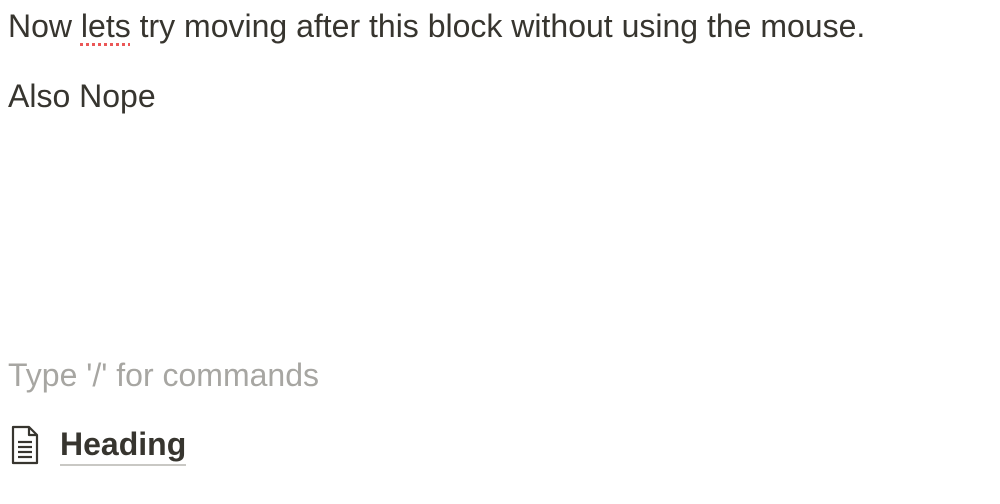  What do you see at coordinates (25, 445) in the screenshot?
I see `page-icon` at bounding box center [25, 445].